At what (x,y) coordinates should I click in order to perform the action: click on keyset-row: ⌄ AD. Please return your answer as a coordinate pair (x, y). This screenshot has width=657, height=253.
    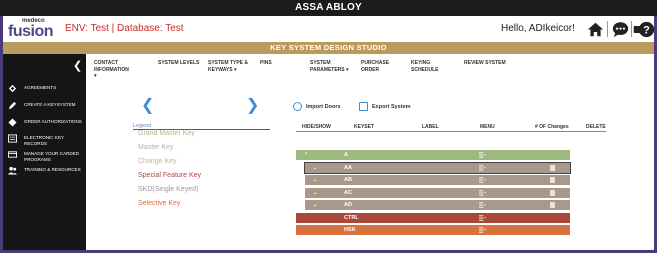
    Looking at the image, I should click on (437, 205).